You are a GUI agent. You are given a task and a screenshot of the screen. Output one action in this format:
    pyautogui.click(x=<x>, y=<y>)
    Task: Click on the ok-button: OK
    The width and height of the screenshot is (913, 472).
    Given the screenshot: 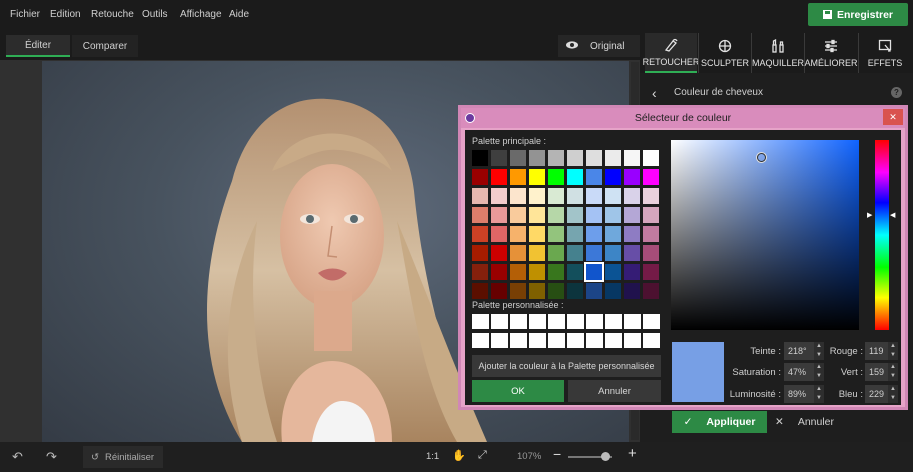 What is the action you would take?
    pyautogui.click(x=518, y=391)
    